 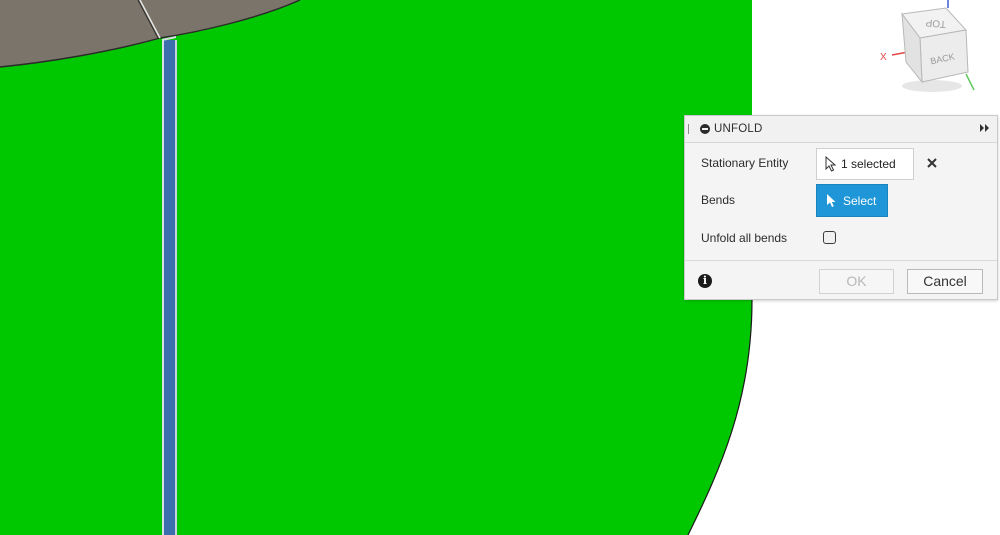 I want to click on ok-button: OK, so click(x=856, y=281).